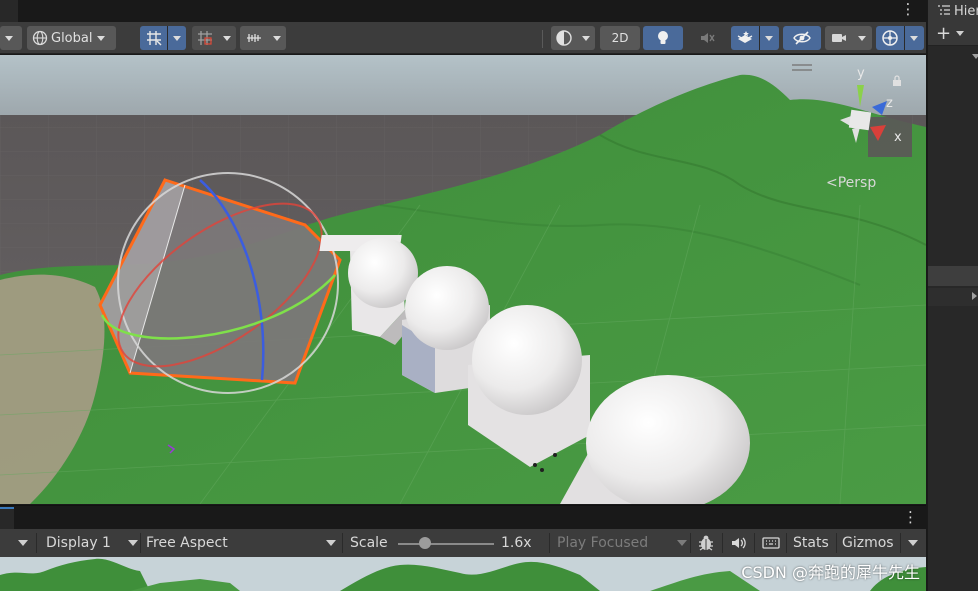 Image resolution: width=978 pixels, height=591 pixels. Describe the element at coordinates (861, 73) in the screenshot. I see `gizmo-y-label: y` at that location.